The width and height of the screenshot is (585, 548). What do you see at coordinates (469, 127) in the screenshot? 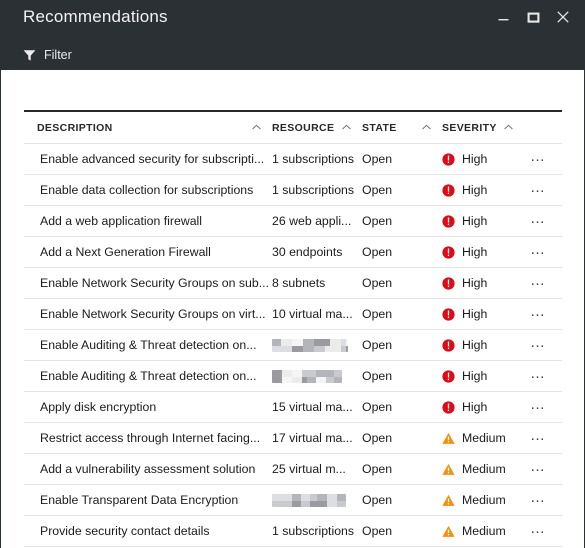
I see `column-header-severity-label: SEVERITY` at bounding box center [469, 127].